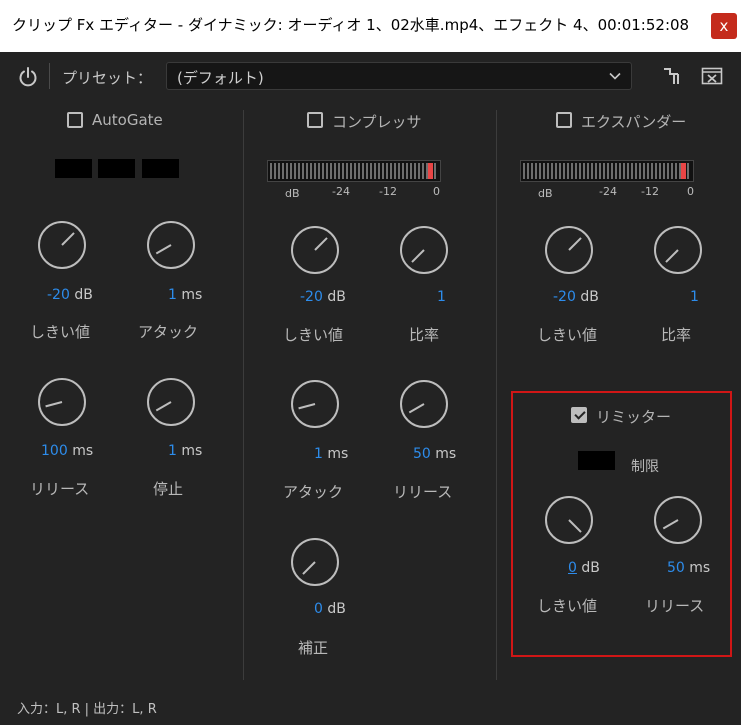 The width and height of the screenshot is (741, 725). What do you see at coordinates (315, 562) in the screenshot?
I see `compressor-makeup-knob` at bounding box center [315, 562].